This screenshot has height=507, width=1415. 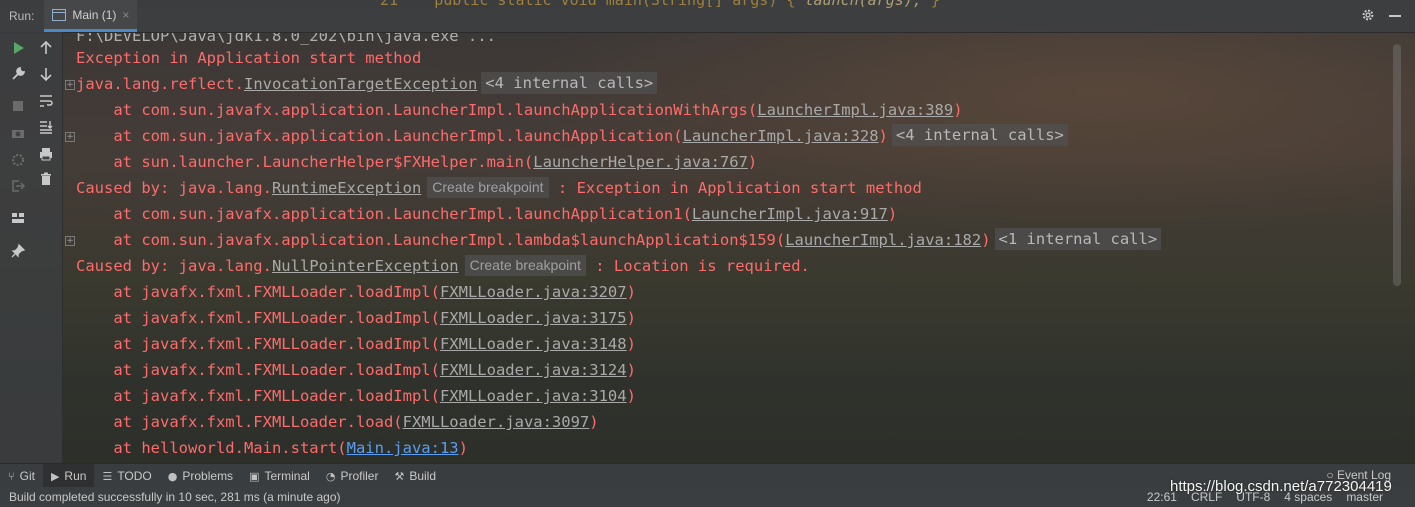 I want to click on watermark-url: https://blog.csdn.net/a772304419, so click(x=1281, y=486).